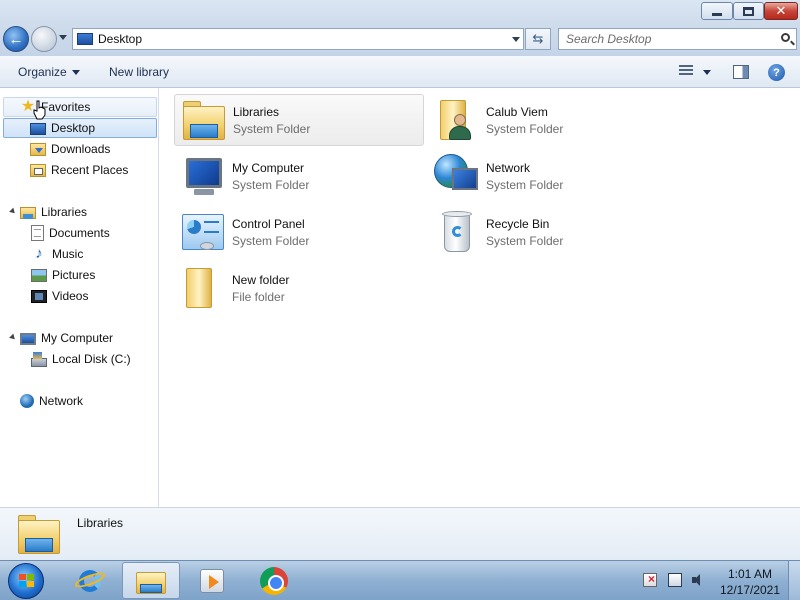 Image resolution: width=800 pixels, height=600 pixels. I want to click on view-options-dropdown-icon, so click(707, 72).